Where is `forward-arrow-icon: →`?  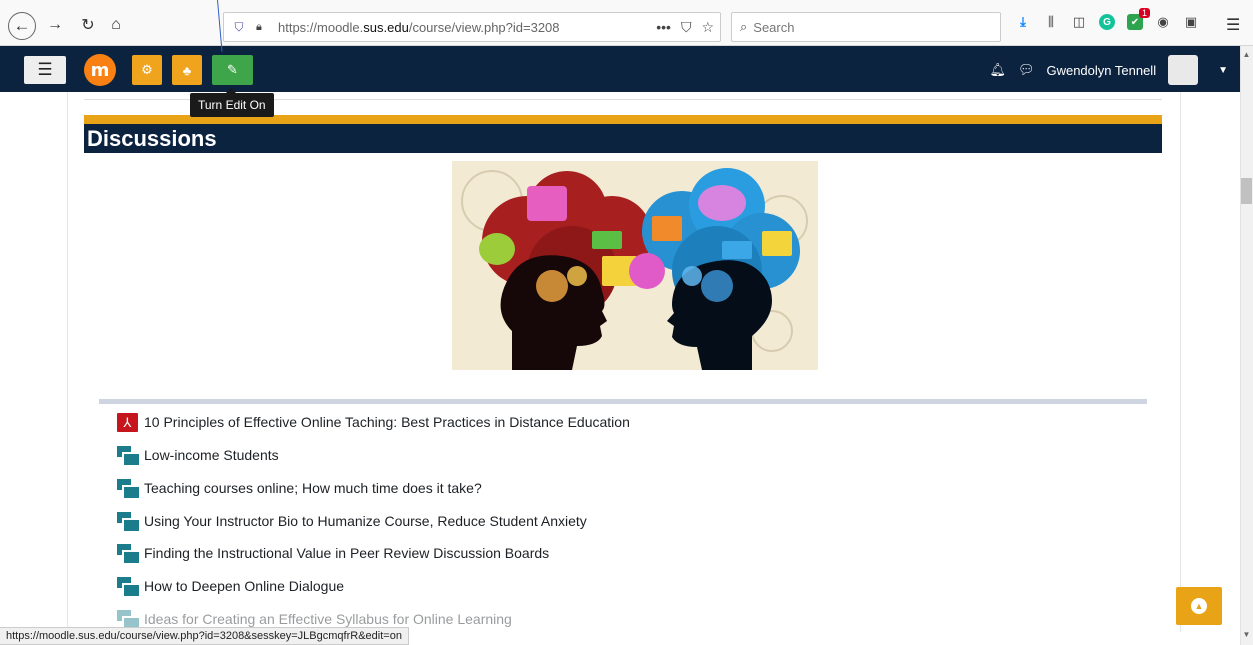
forward-arrow-icon: → is located at coordinates (55, 25).